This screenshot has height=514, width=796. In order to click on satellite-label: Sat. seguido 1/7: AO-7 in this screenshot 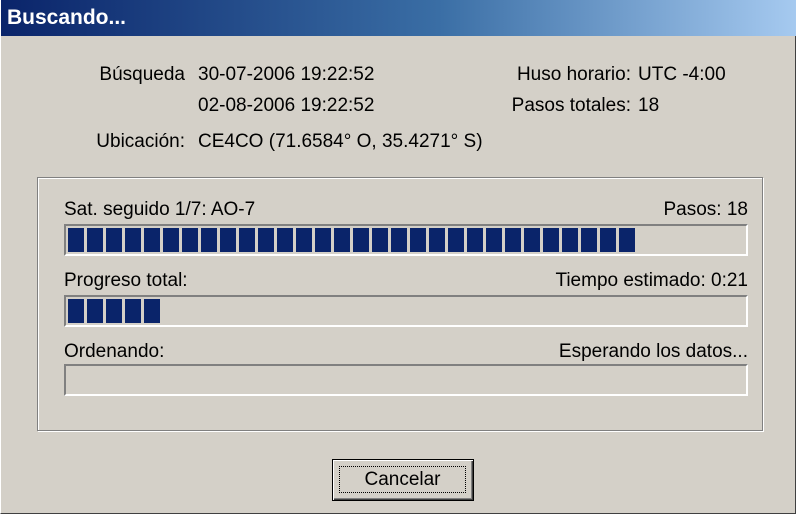, I will do `click(160, 209)`.